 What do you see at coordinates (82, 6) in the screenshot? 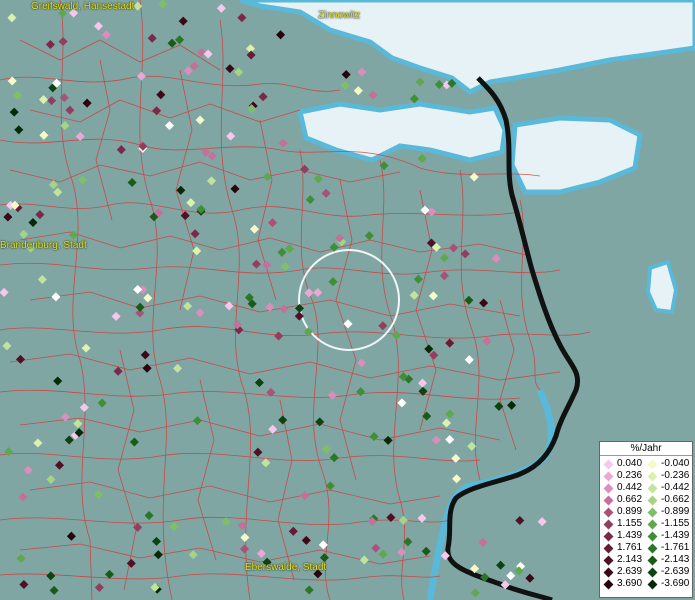
I see `city-label-greifswald: Greifswald, Hansestadt` at bounding box center [82, 6].